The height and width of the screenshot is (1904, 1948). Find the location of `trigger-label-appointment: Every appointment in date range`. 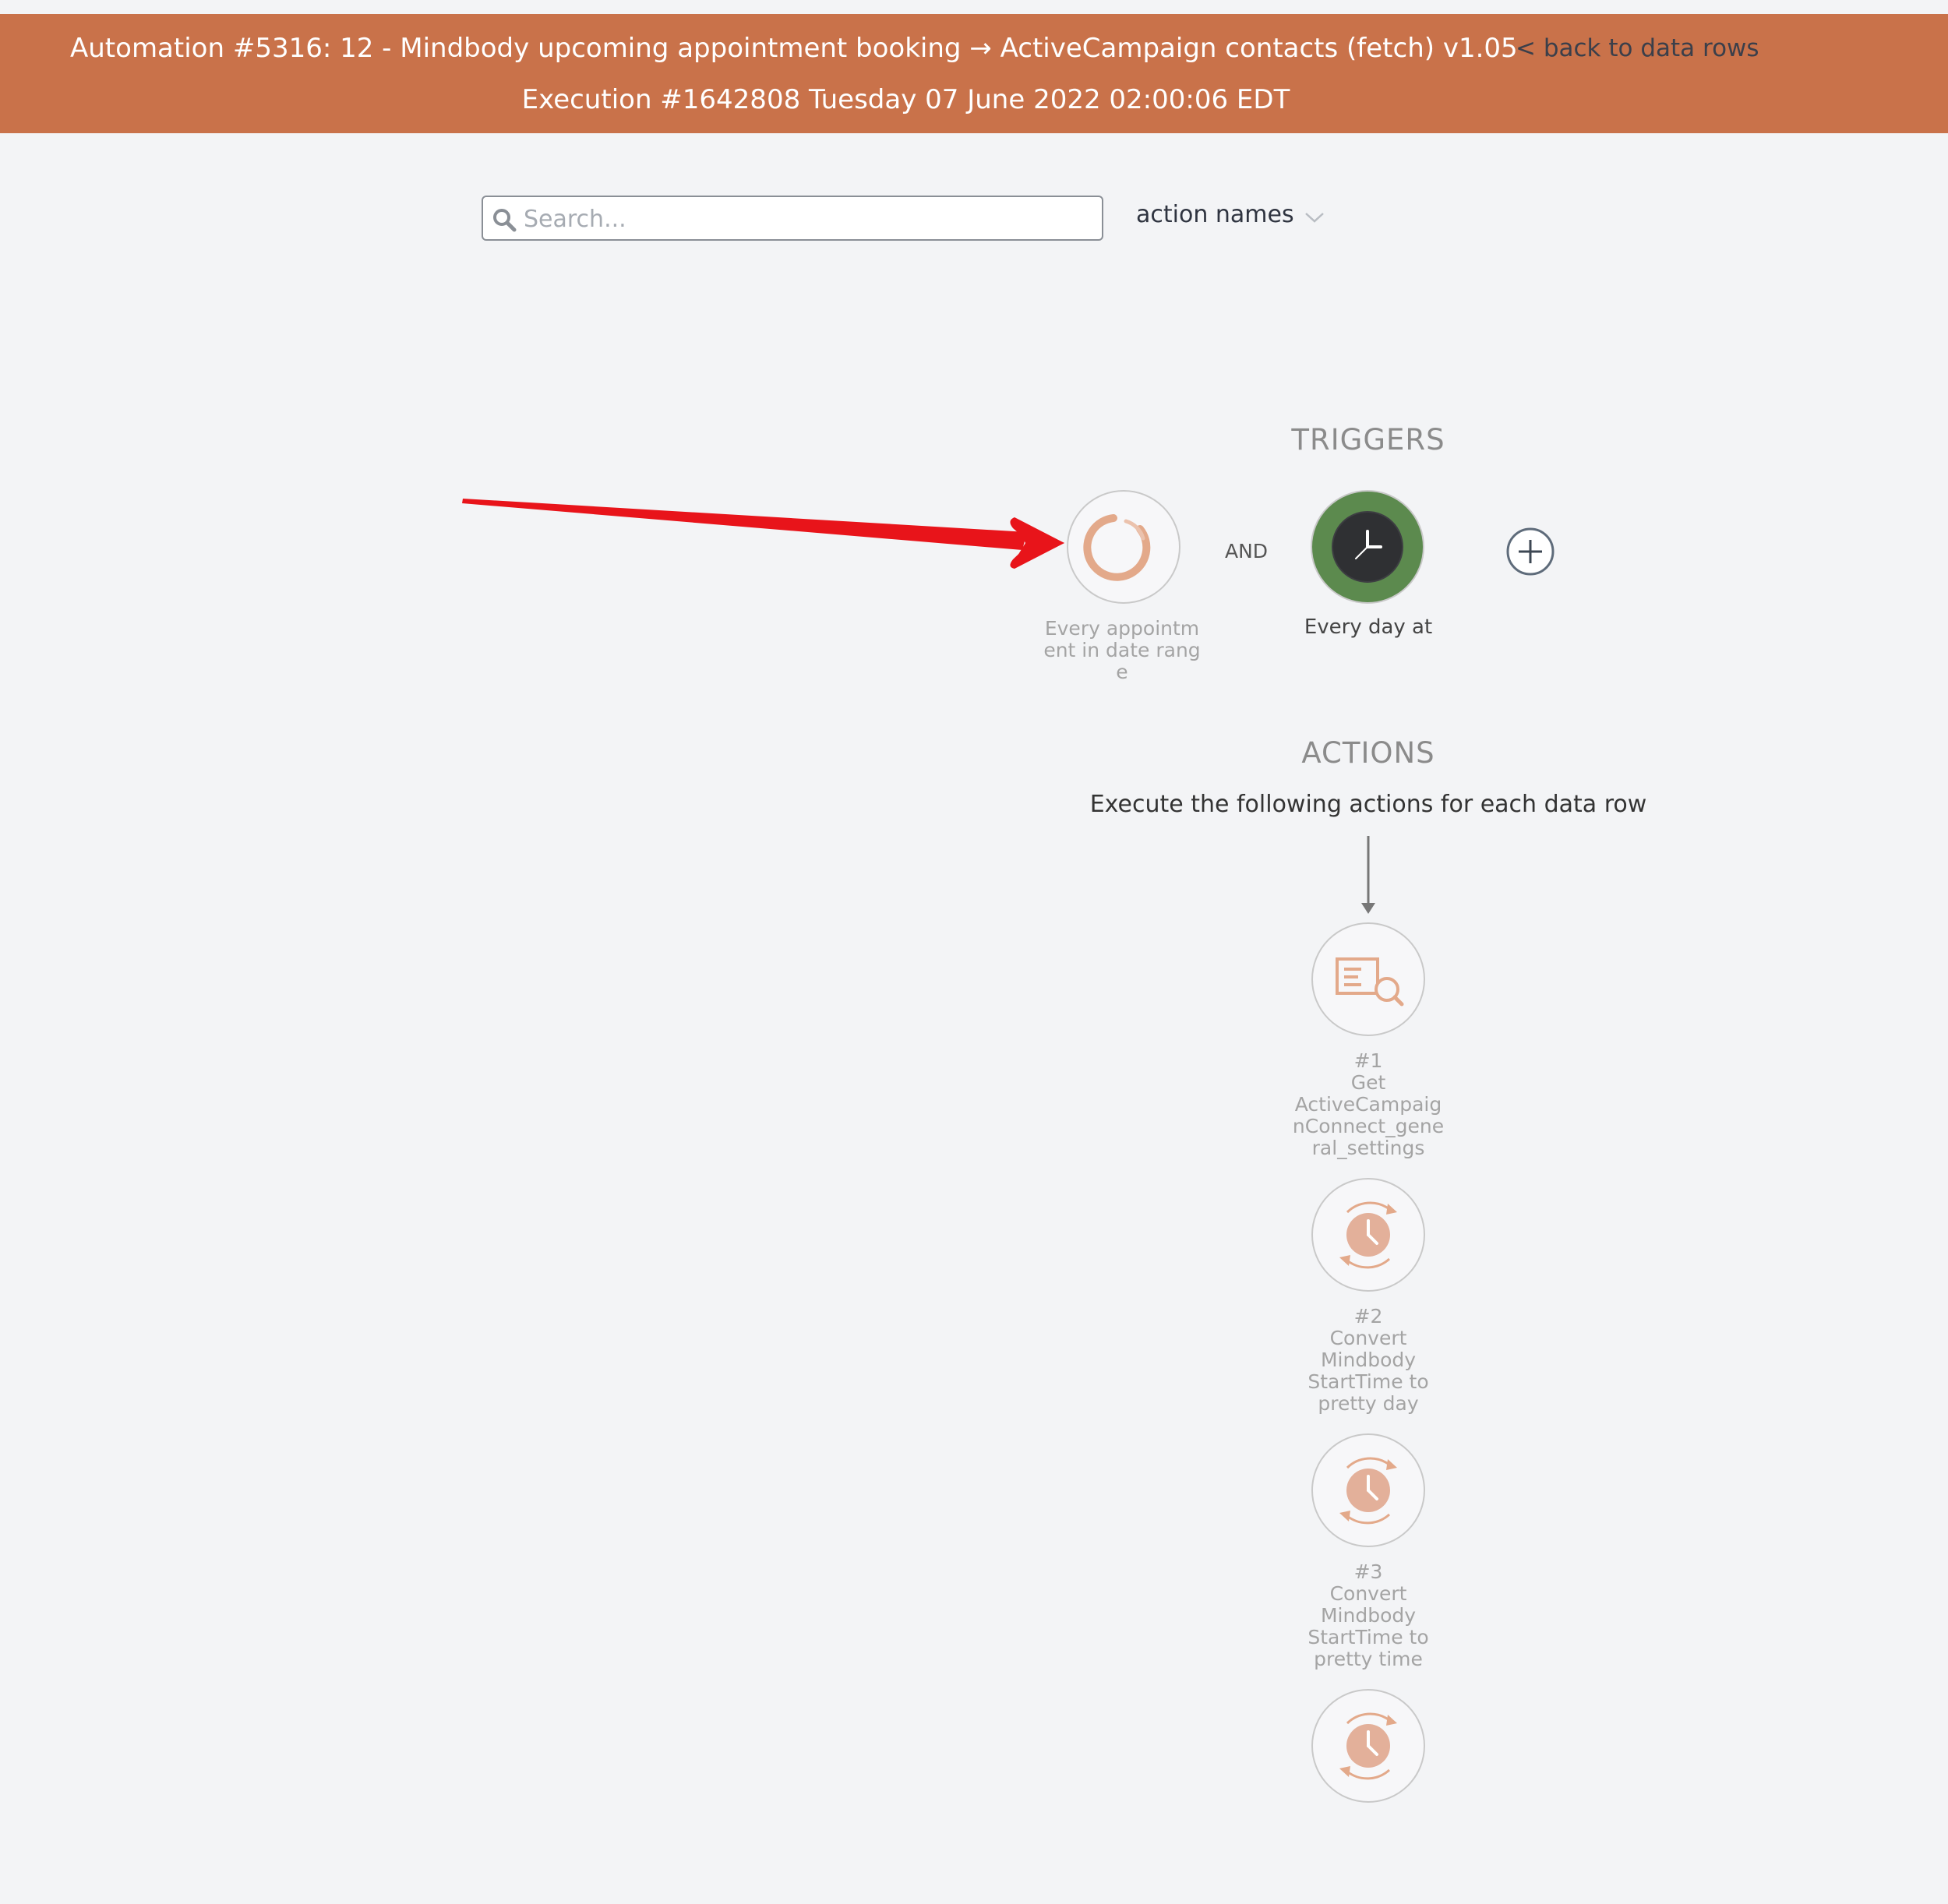

trigger-label-appointment: Every appointment in date range is located at coordinates (1122, 650).